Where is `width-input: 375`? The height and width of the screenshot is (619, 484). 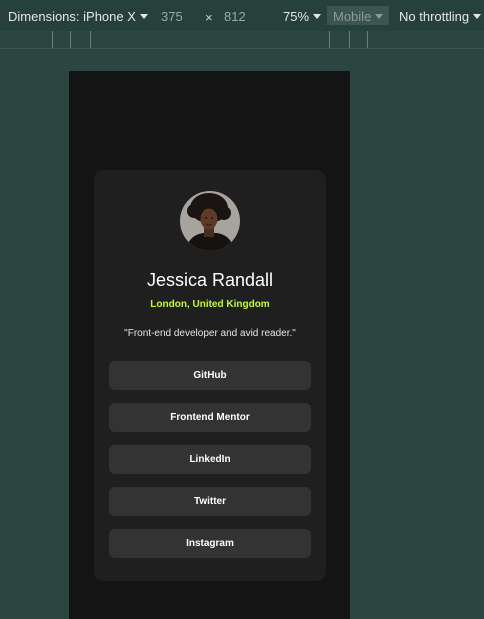
width-input: 375 is located at coordinates (172, 16).